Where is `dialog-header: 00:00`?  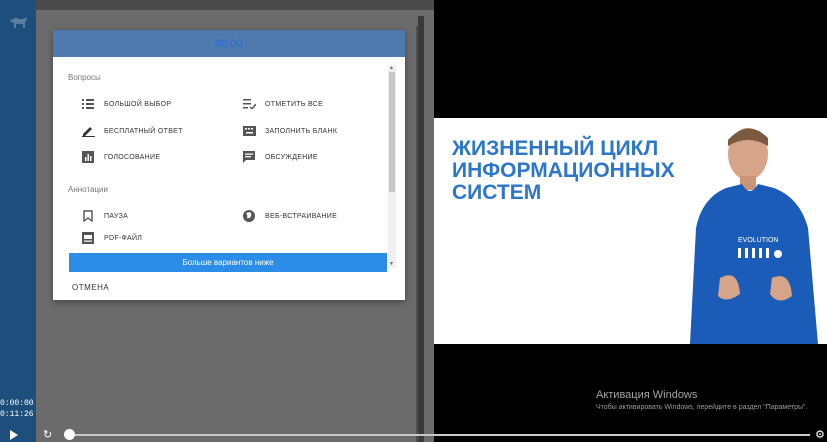 dialog-header: 00:00 is located at coordinates (229, 43).